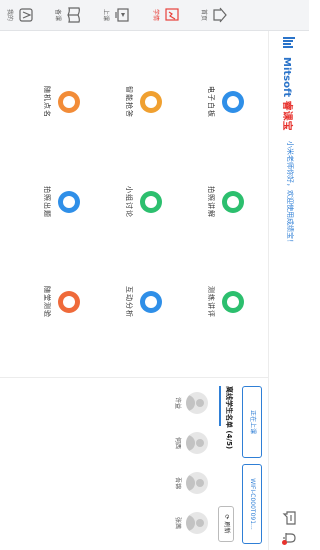 This screenshot has width=320, height=550. What do you see at coordinates (233, 102) in the screenshot?
I see `whiteboard-icon` at bounding box center [233, 102].